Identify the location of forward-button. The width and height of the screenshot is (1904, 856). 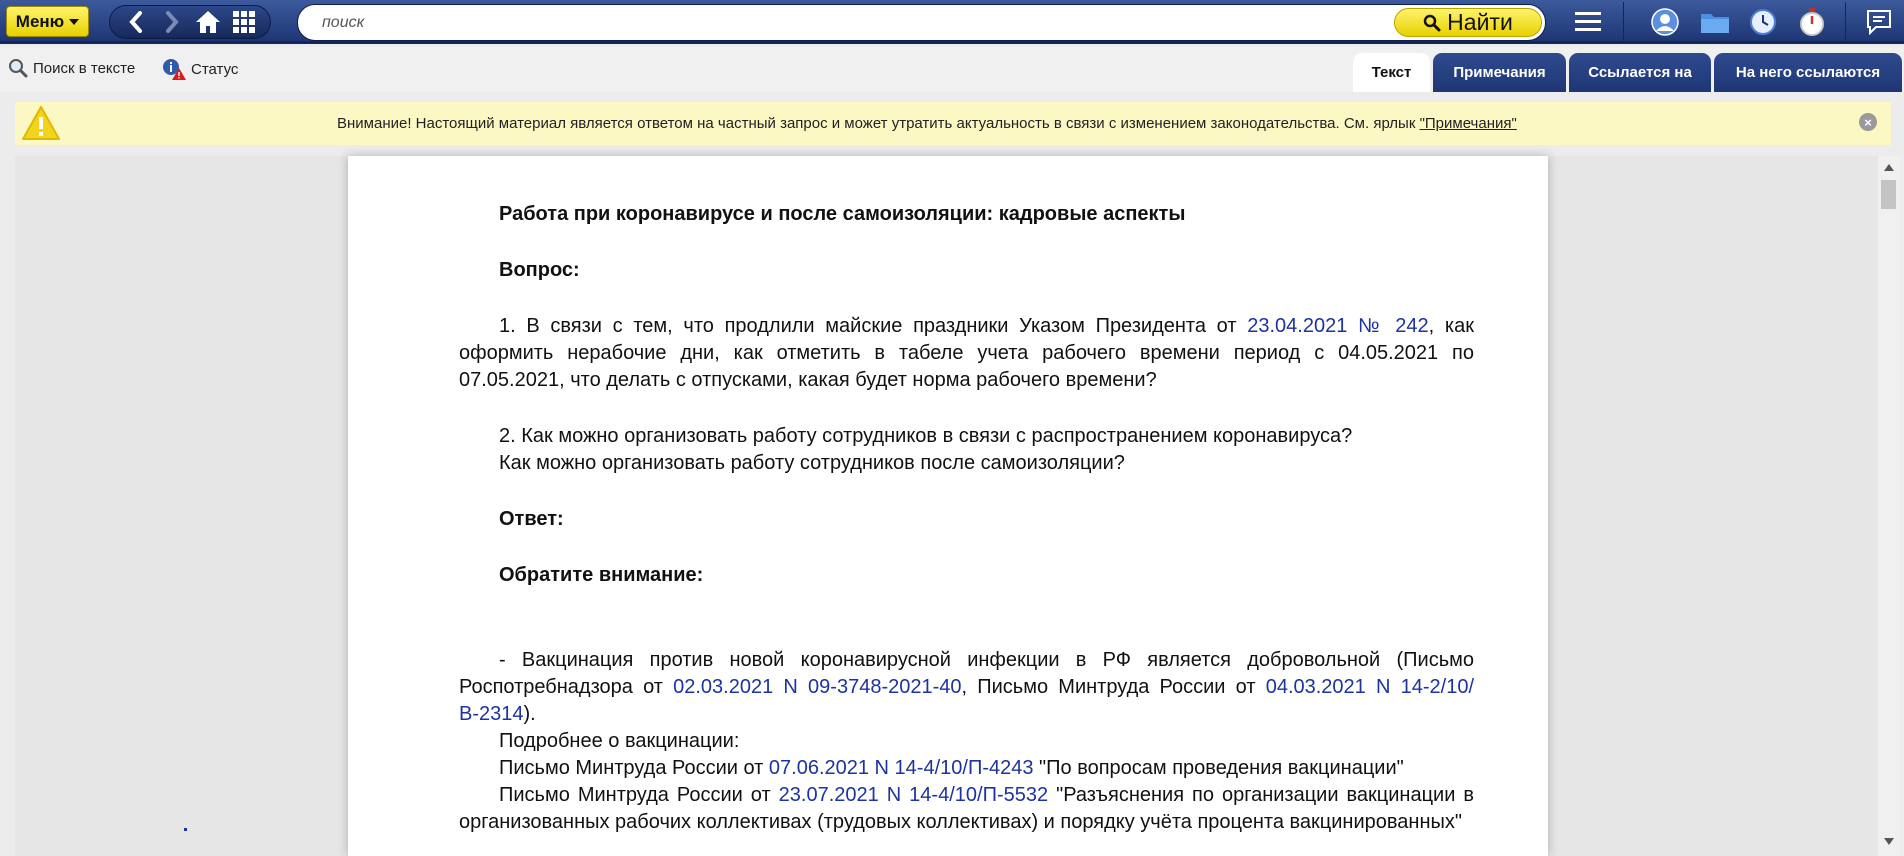
(172, 22).